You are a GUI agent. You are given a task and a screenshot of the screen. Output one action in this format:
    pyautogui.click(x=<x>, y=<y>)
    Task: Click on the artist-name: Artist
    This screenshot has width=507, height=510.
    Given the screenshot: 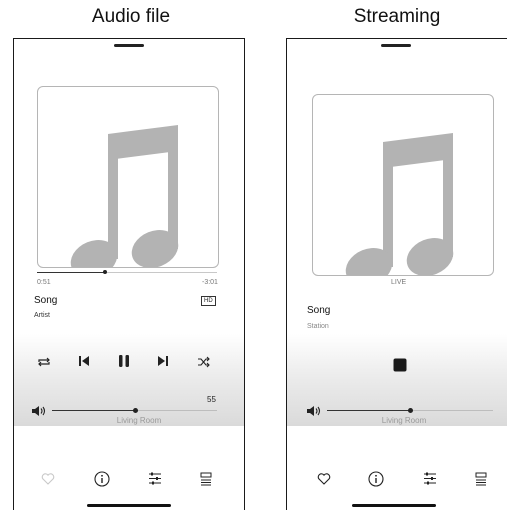 What is the action you would take?
    pyautogui.click(x=42, y=315)
    